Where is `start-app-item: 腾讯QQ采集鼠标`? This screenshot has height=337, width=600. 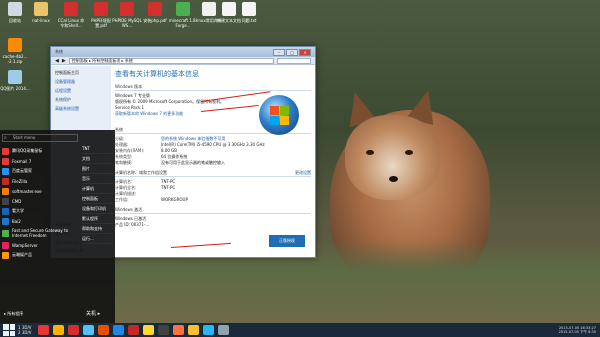 start-app-item: 腾讯QQ采集鼠标 is located at coordinates (40, 151).